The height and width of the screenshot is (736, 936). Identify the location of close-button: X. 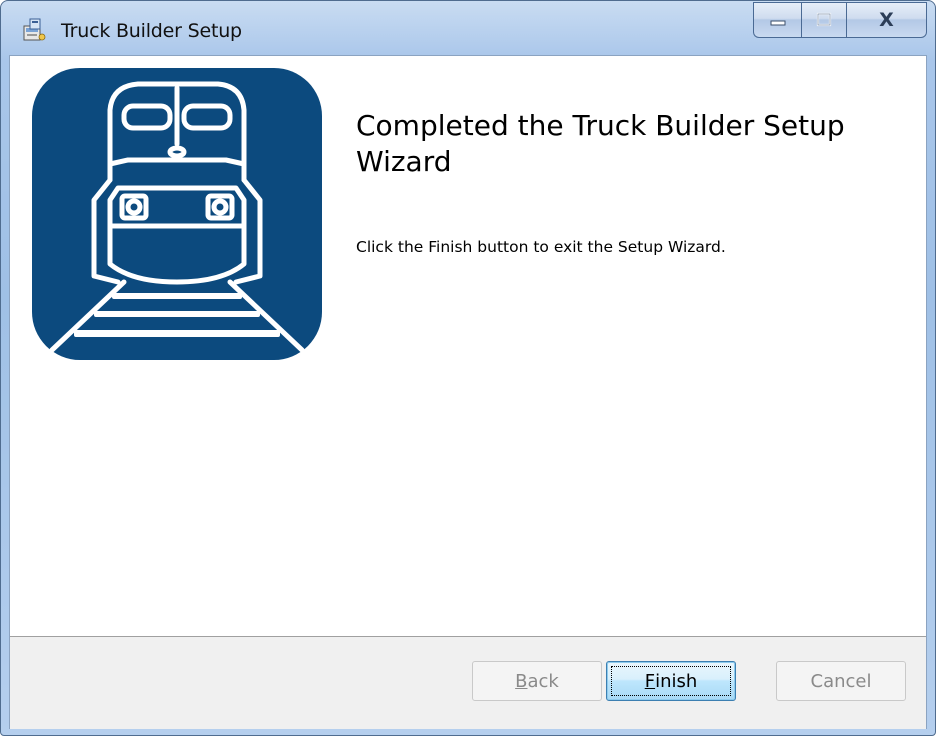
(887, 20).